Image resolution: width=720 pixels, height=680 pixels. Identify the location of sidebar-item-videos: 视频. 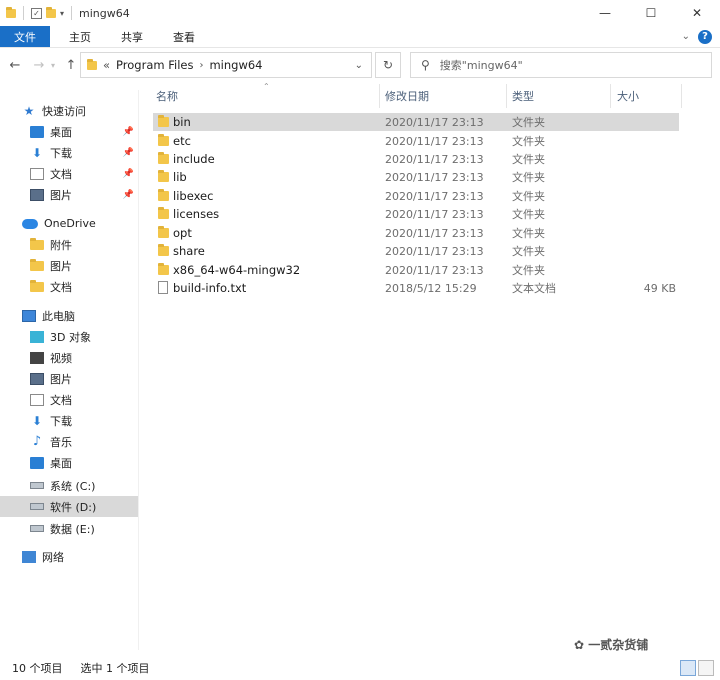
(69, 357).